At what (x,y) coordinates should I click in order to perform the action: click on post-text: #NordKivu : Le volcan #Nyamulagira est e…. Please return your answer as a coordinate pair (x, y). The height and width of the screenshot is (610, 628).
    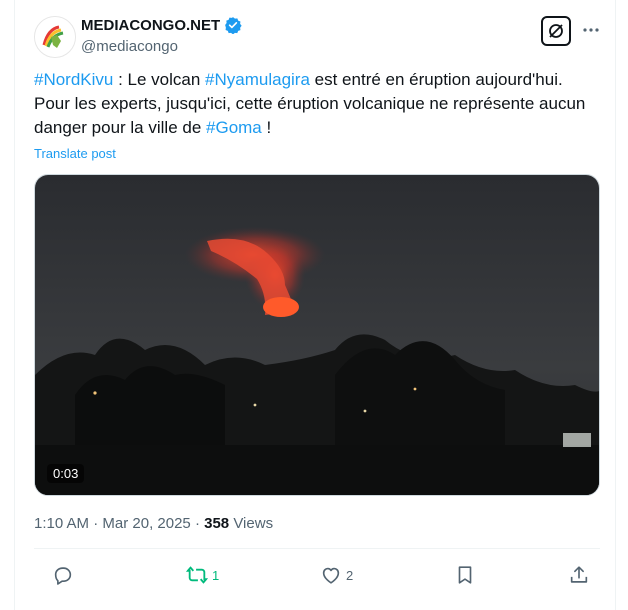
    Looking at the image, I should click on (316, 104).